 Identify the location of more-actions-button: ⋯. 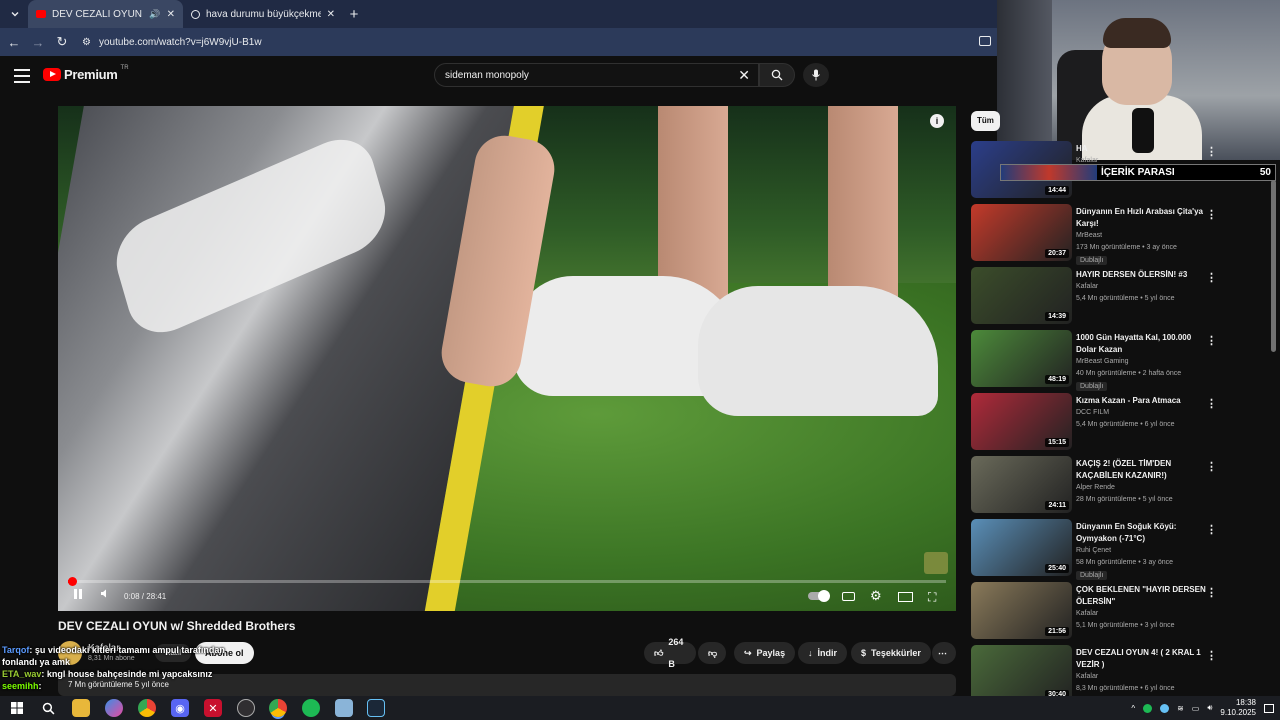
(944, 653).